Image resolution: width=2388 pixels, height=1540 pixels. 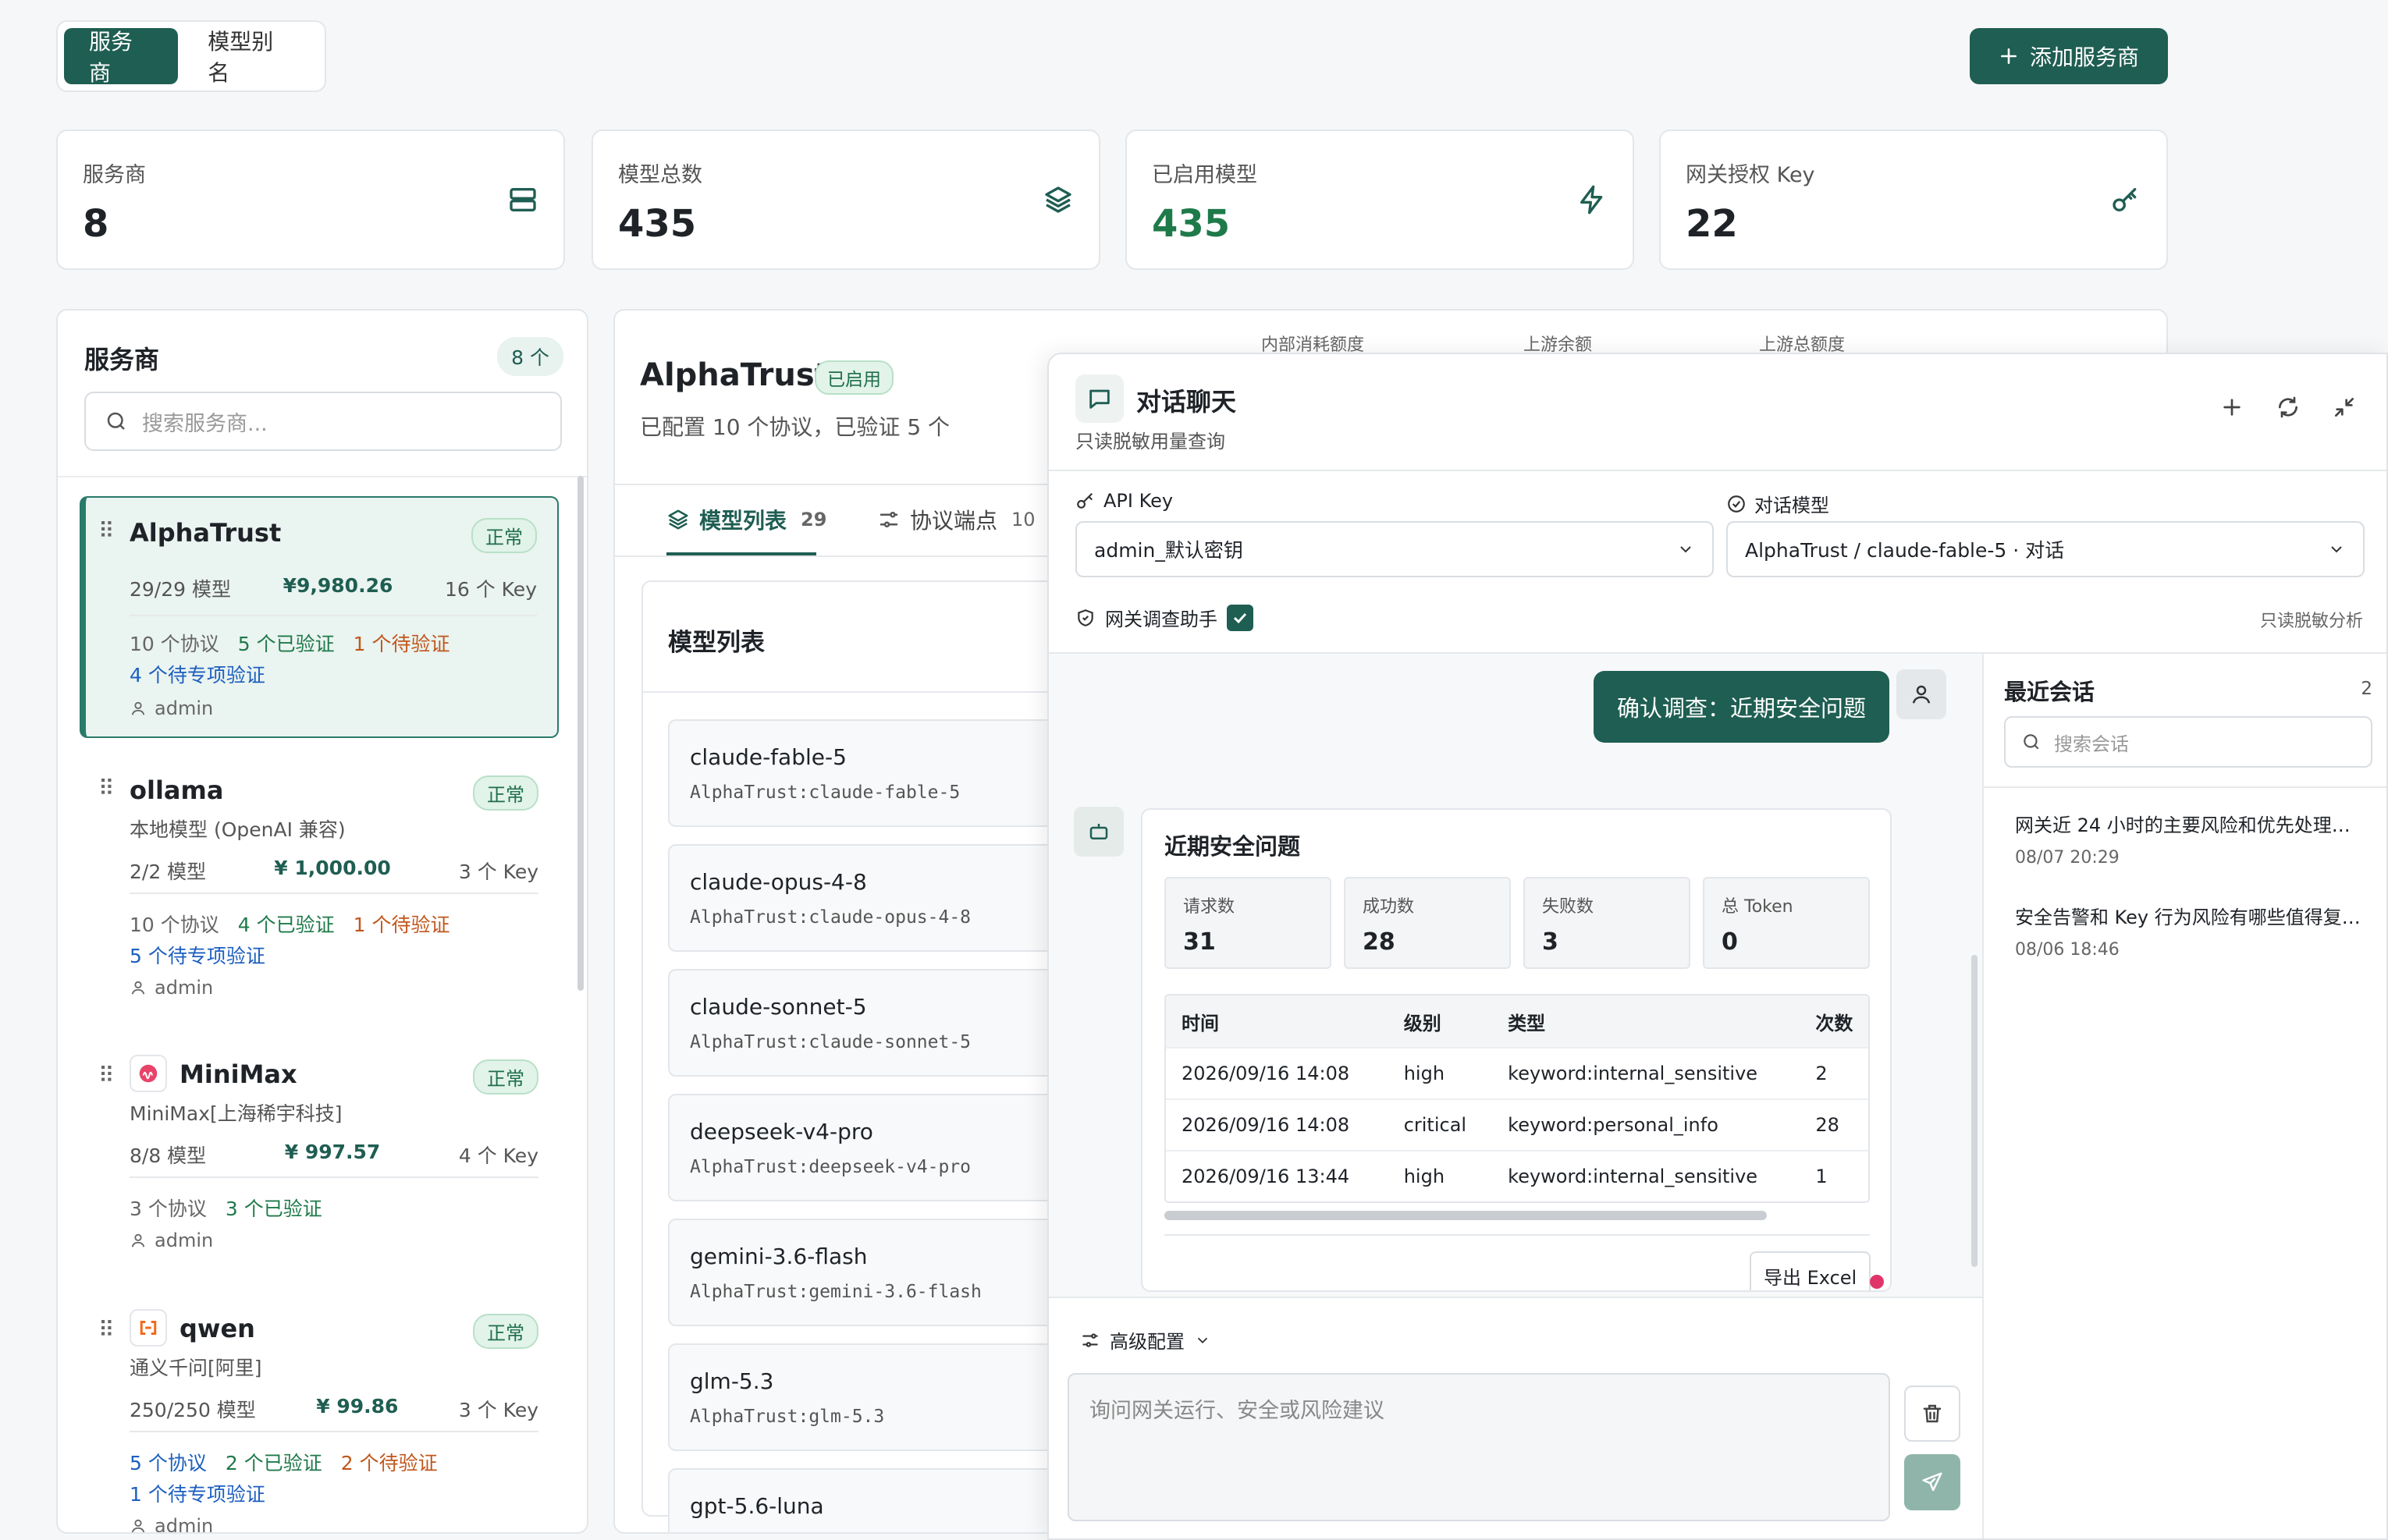 I want to click on model-count: 8/8 模型, so click(x=169, y=1155).